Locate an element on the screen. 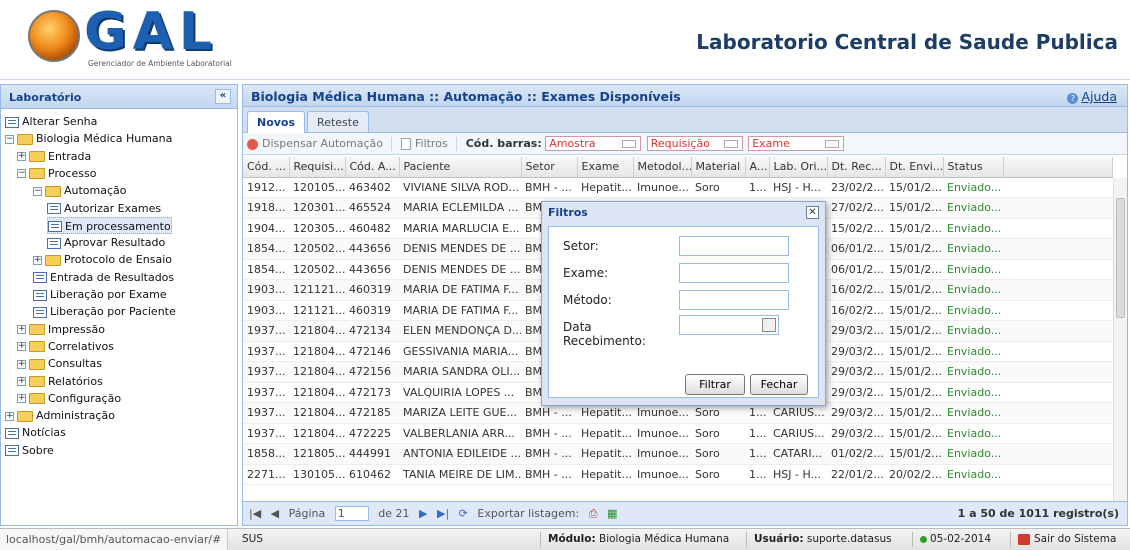 This screenshot has width=1130, height=550. last-page-icon: ▶| is located at coordinates (443, 513).